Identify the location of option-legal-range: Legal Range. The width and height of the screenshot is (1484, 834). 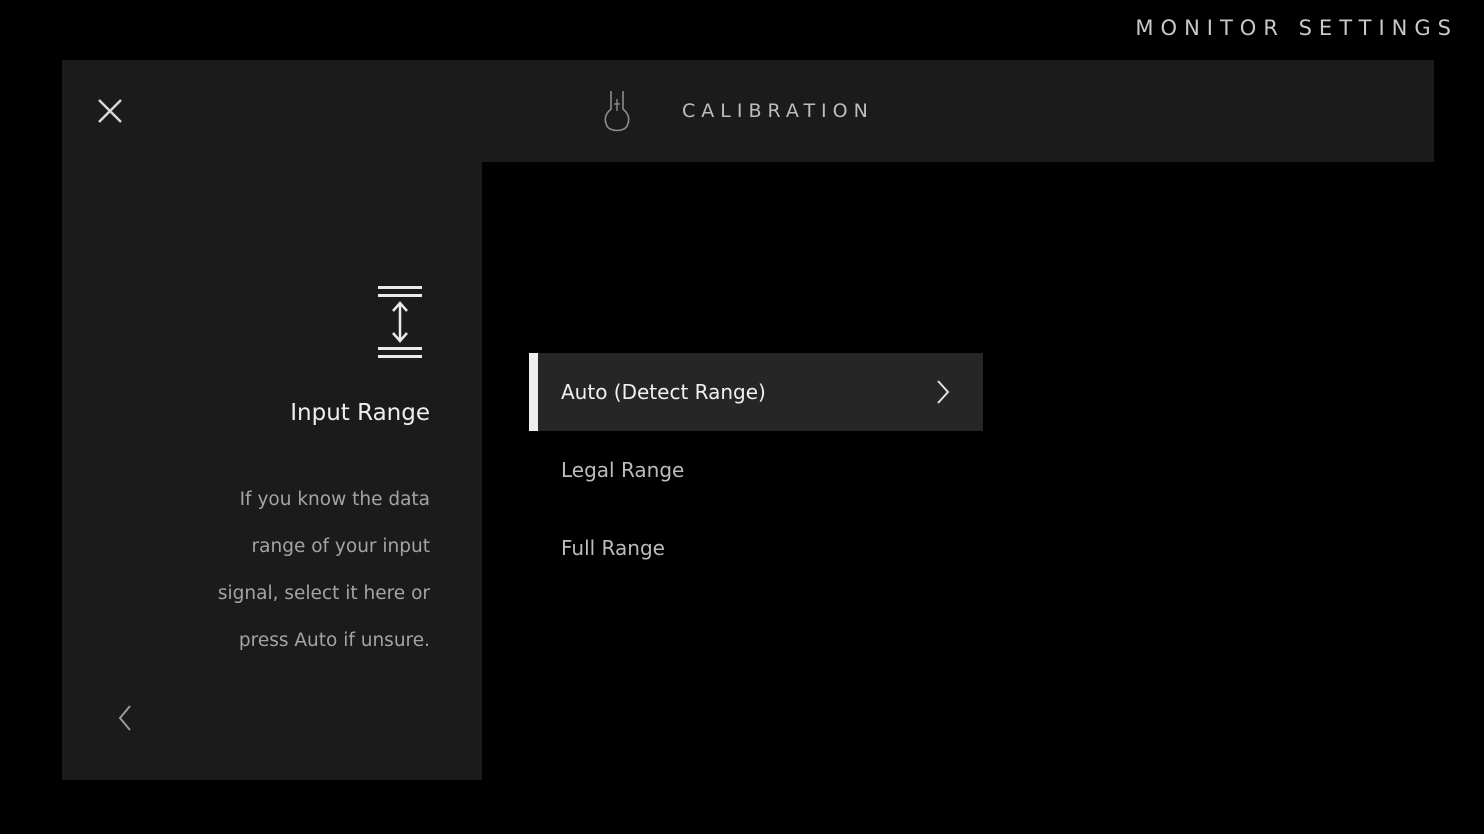
(756, 470).